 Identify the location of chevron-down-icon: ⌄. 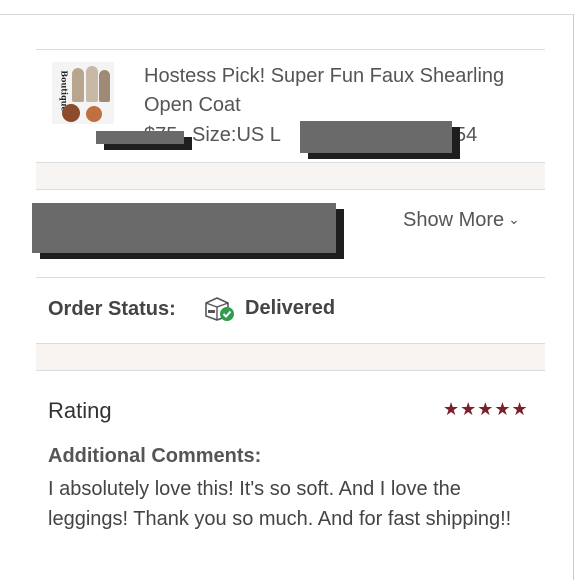
(514, 219).